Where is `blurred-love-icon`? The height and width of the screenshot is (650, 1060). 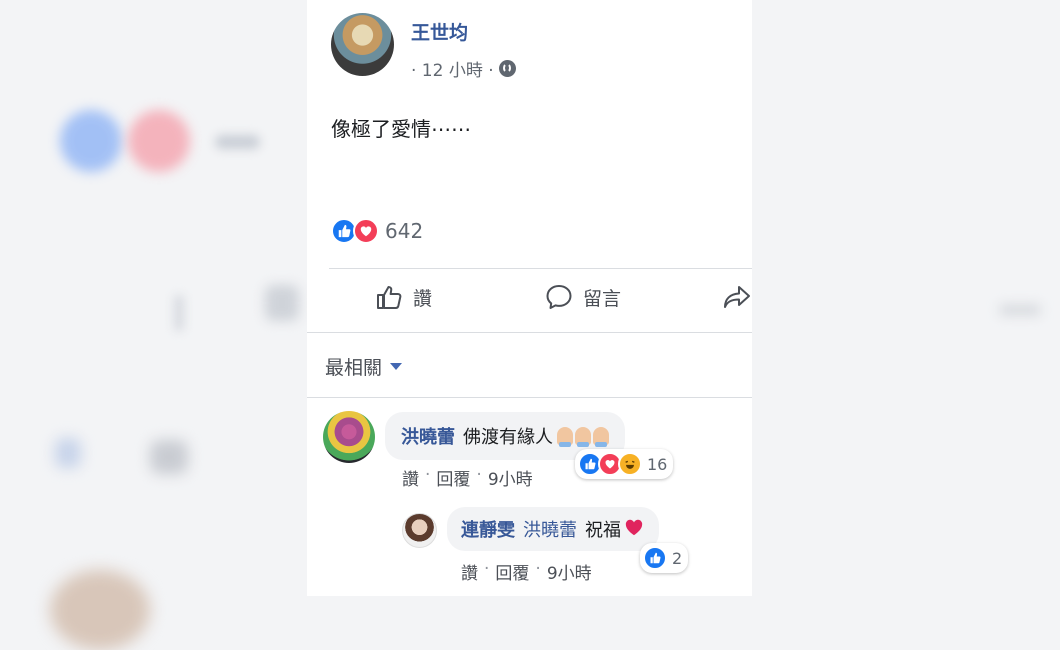
blurred-love-icon is located at coordinates (159, 141).